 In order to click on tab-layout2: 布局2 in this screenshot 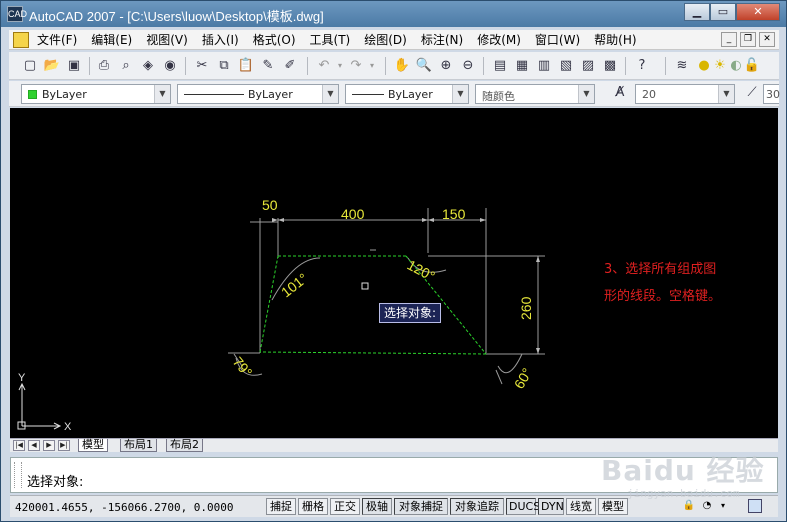, I will do `click(184, 445)`.